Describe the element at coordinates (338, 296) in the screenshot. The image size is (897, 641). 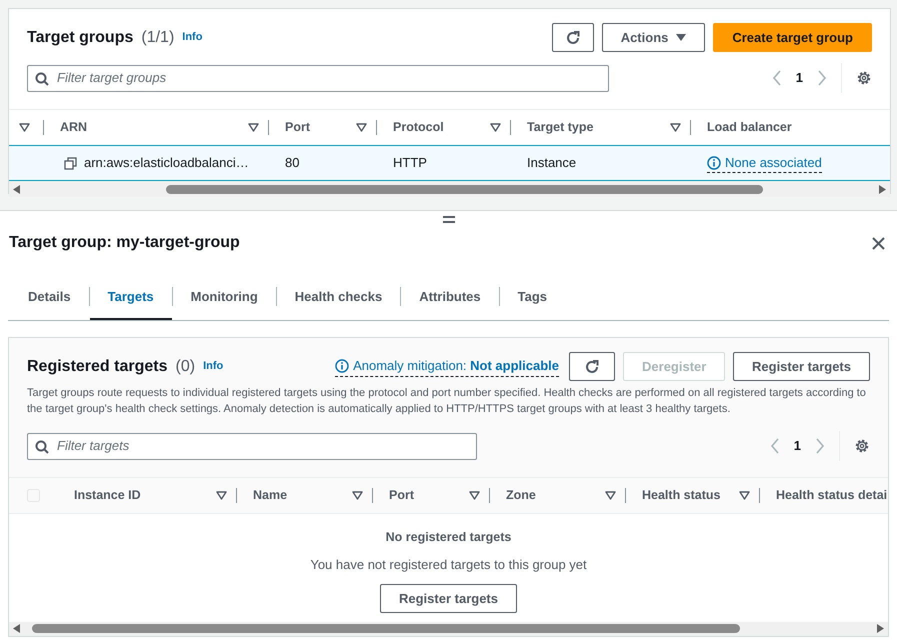
I see `tab: Health checks` at that location.